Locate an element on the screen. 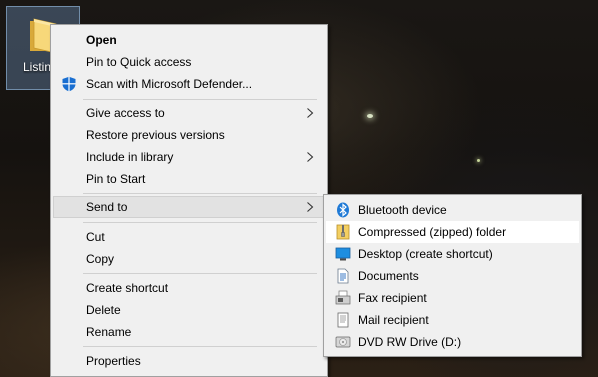  menu-item-open: Open is located at coordinates (189, 40).